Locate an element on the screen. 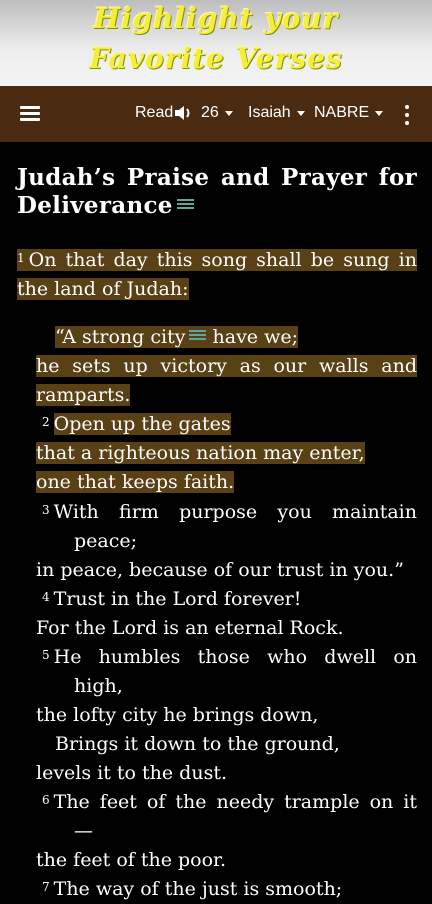 The height and width of the screenshot is (904, 432). verse-number: 4 is located at coordinates (46, 597).